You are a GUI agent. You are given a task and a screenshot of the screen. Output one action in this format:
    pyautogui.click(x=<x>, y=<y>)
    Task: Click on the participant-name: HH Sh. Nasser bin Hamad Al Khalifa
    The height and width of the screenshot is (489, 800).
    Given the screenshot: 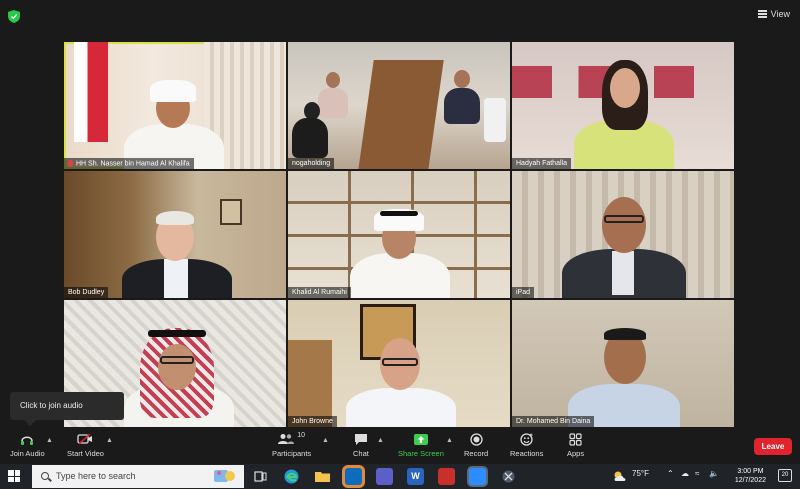 What is the action you would take?
    pyautogui.click(x=129, y=163)
    